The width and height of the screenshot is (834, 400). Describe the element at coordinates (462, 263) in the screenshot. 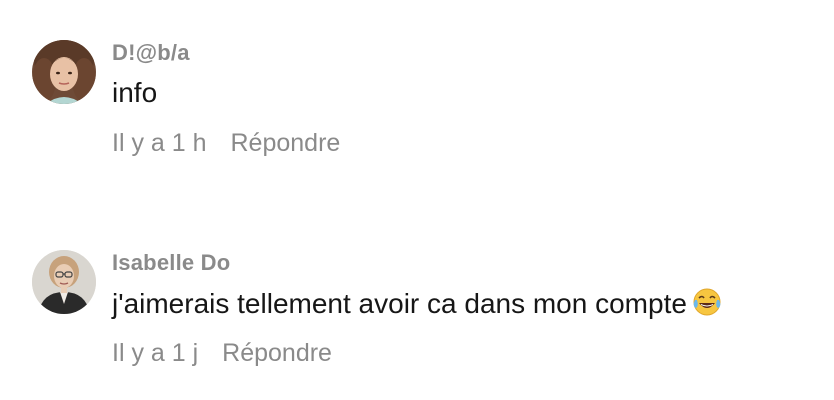

I see `comment-username: Isabelle Do` at that location.